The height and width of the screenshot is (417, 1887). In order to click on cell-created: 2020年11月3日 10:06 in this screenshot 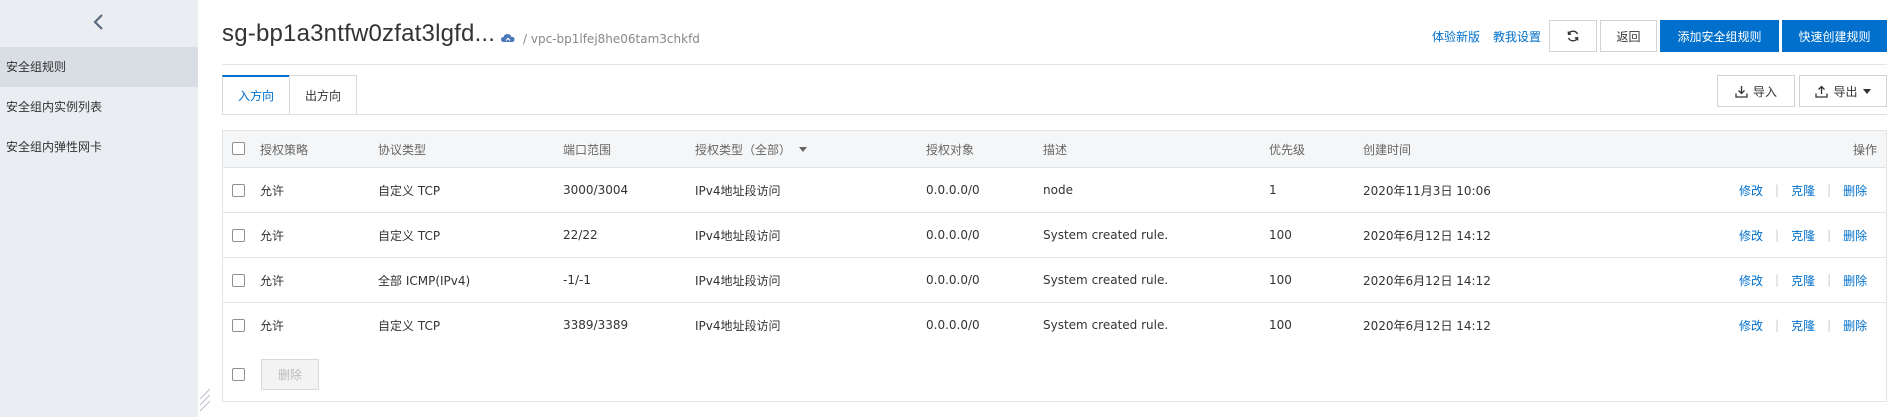, I will do `click(1427, 190)`.